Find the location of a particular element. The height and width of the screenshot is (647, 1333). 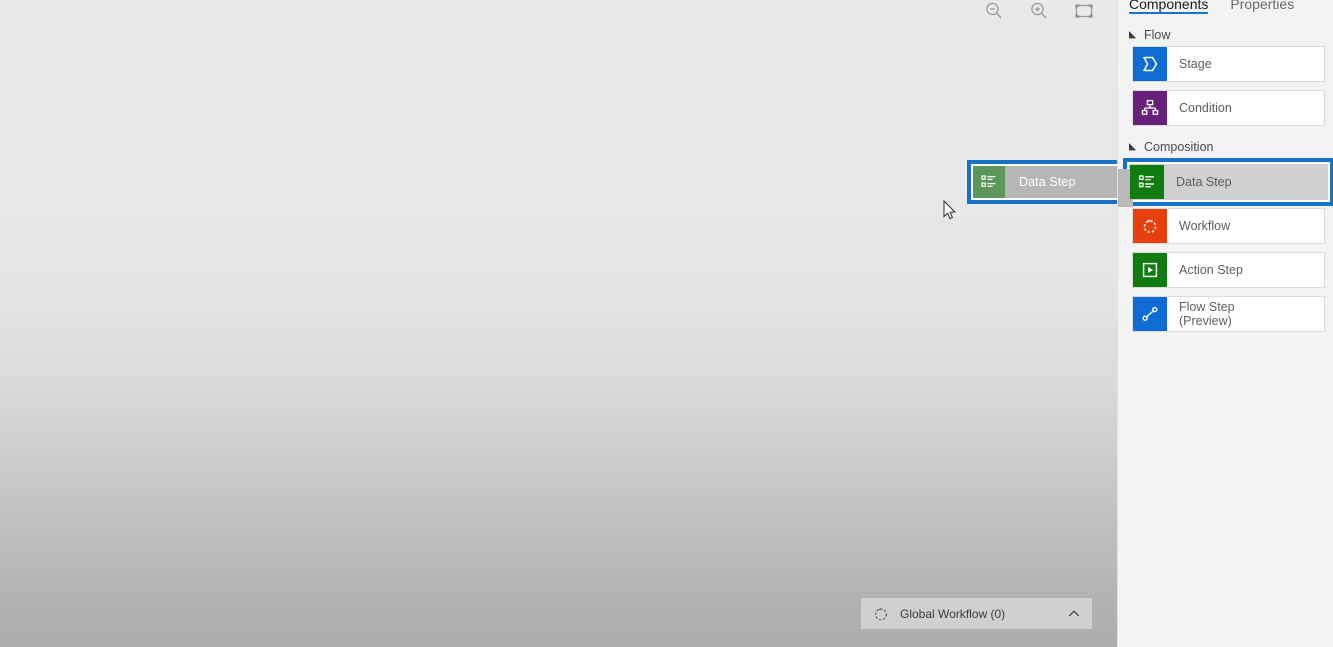

dragged-component-body: Data Step is located at coordinates (1045, 182).